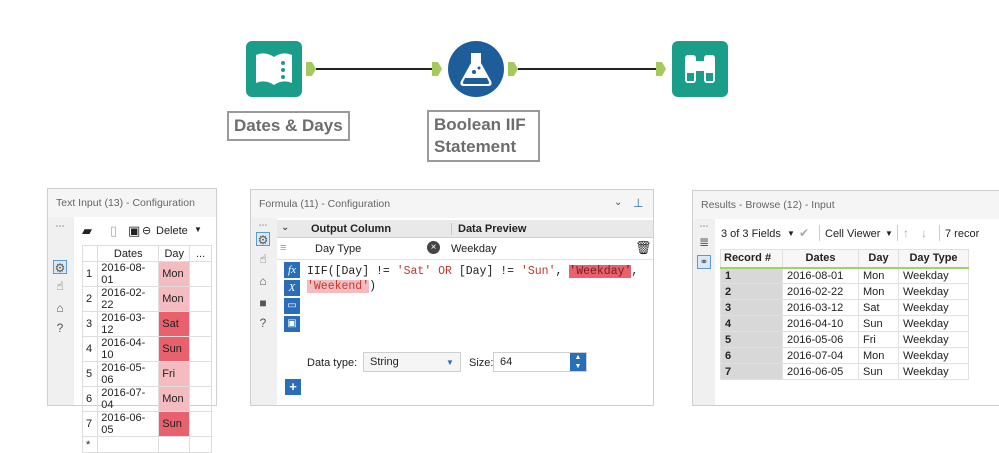  Describe the element at coordinates (906, 233) in the screenshot. I see `arrow-up-icon: ↑` at that location.